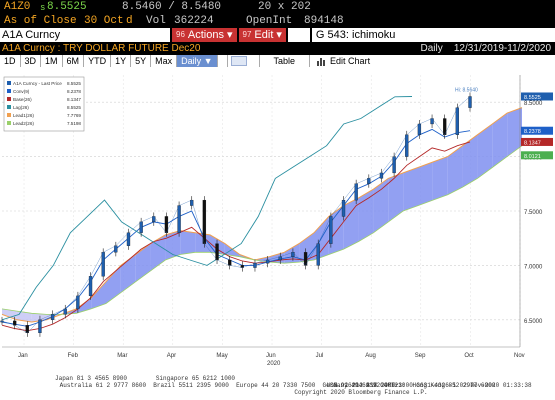 This screenshot has width=555, height=400. What do you see at coordinates (298, 35) in the screenshot?
I see `command-spacer` at bounding box center [298, 35].